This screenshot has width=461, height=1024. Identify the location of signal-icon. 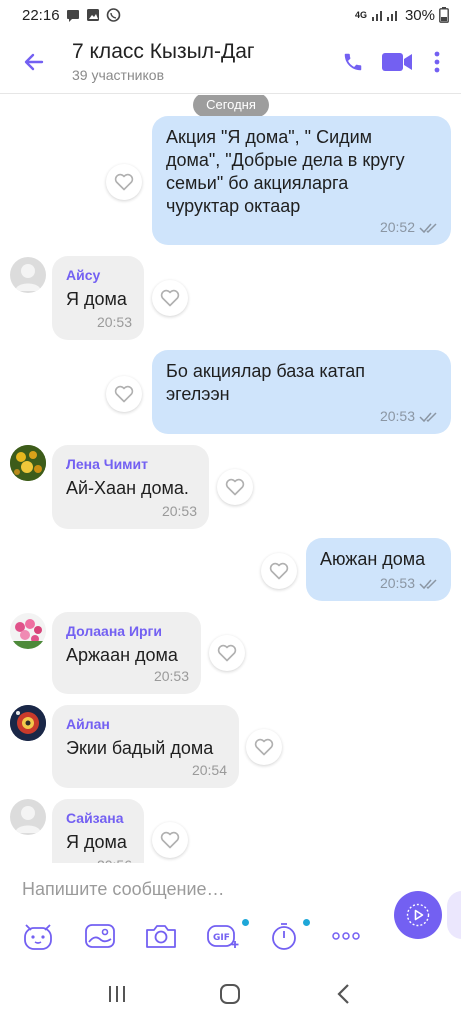
(386, 15).